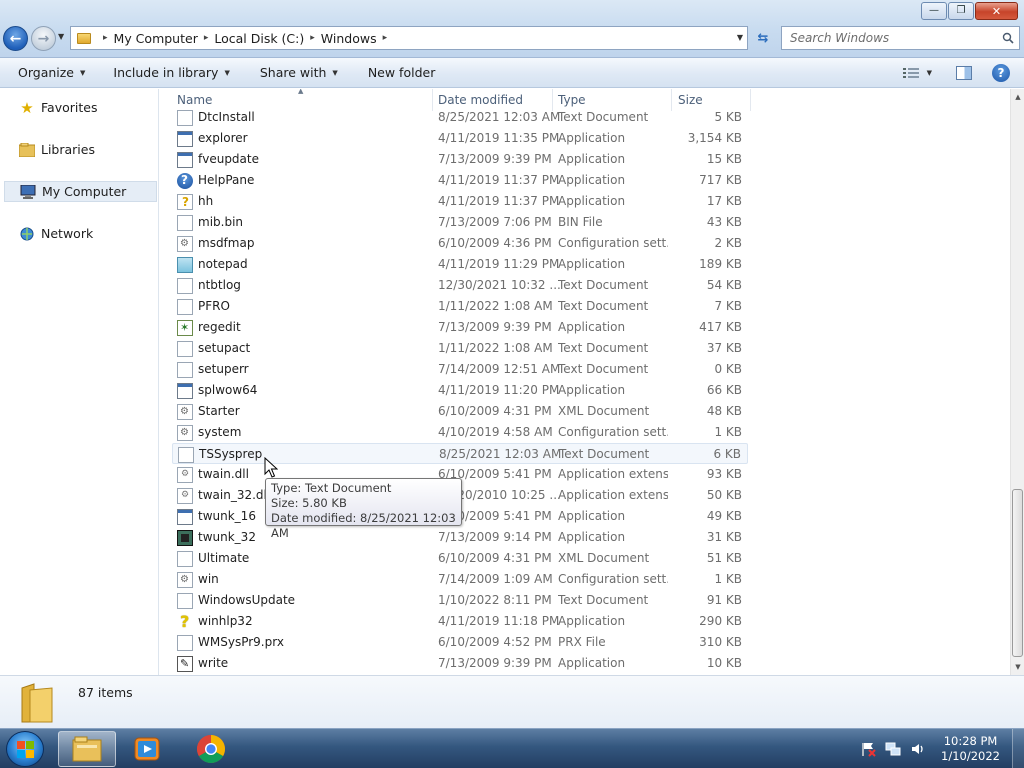 The height and width of the screenshot is (768, 1024). I want to click on scroll-down-icon: ▼, so click(1017, 667).